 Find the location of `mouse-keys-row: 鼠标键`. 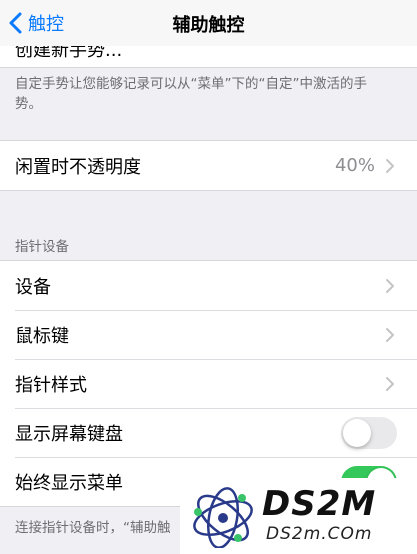

mouse-keys-row: 鼠标键 is located at coordinates (208, 334).